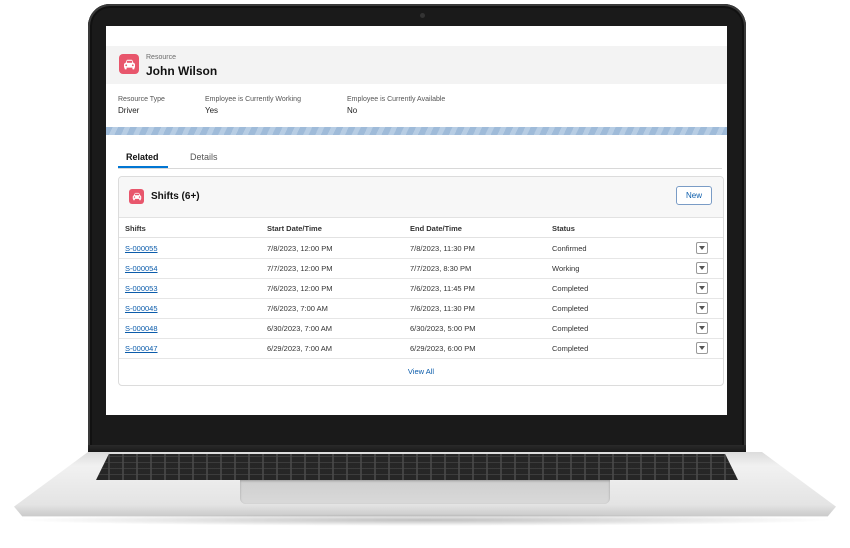 Image resolution: width=850 pixels, height=548 pixels. What do you see at coordinates (142, 157) in the screenshot?
I see `tab-related: Related` at bounding box center [142, 157].